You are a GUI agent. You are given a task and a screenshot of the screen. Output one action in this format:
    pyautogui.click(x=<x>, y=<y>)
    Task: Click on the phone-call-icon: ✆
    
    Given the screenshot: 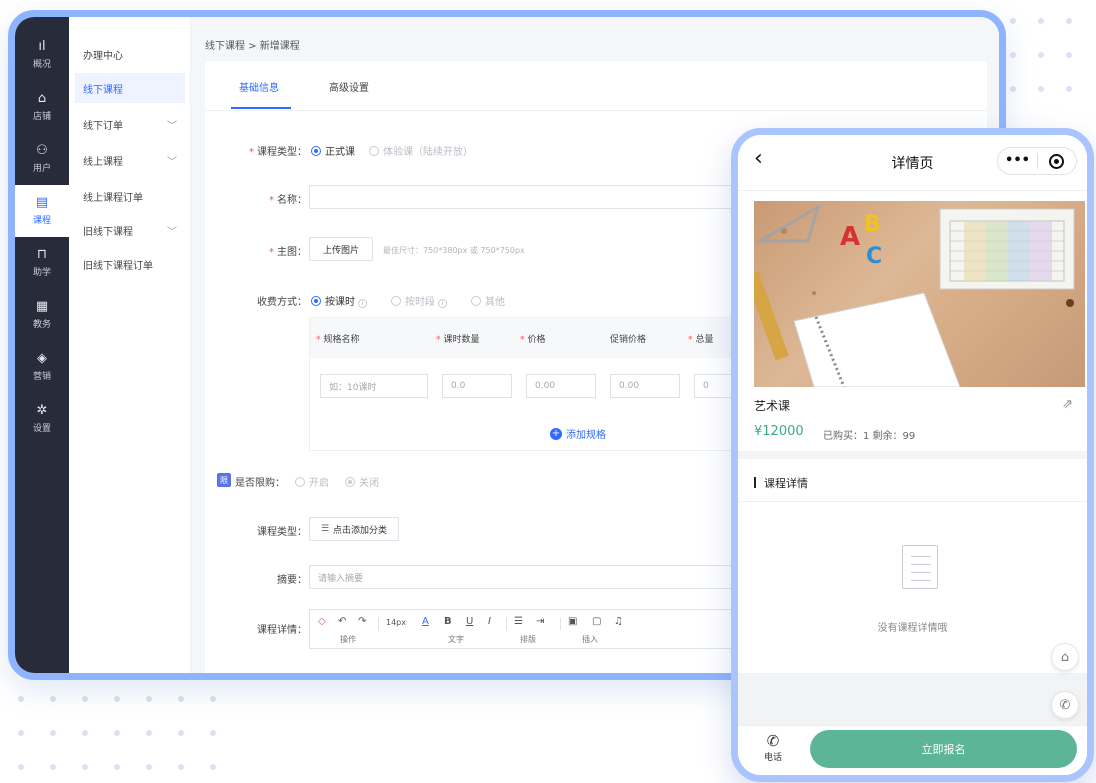 What is the action you would take?
    pyautogui.click(x=773, y=741)
    